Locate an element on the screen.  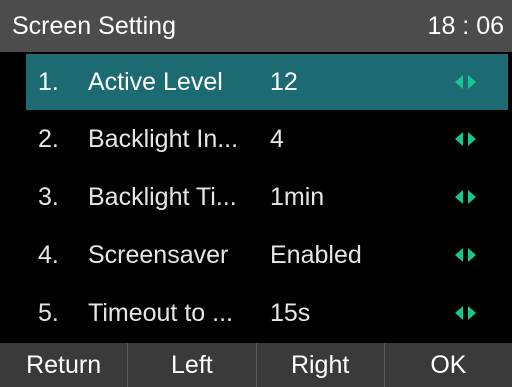
right-softkey: Right is located at coordinates (319, 365).